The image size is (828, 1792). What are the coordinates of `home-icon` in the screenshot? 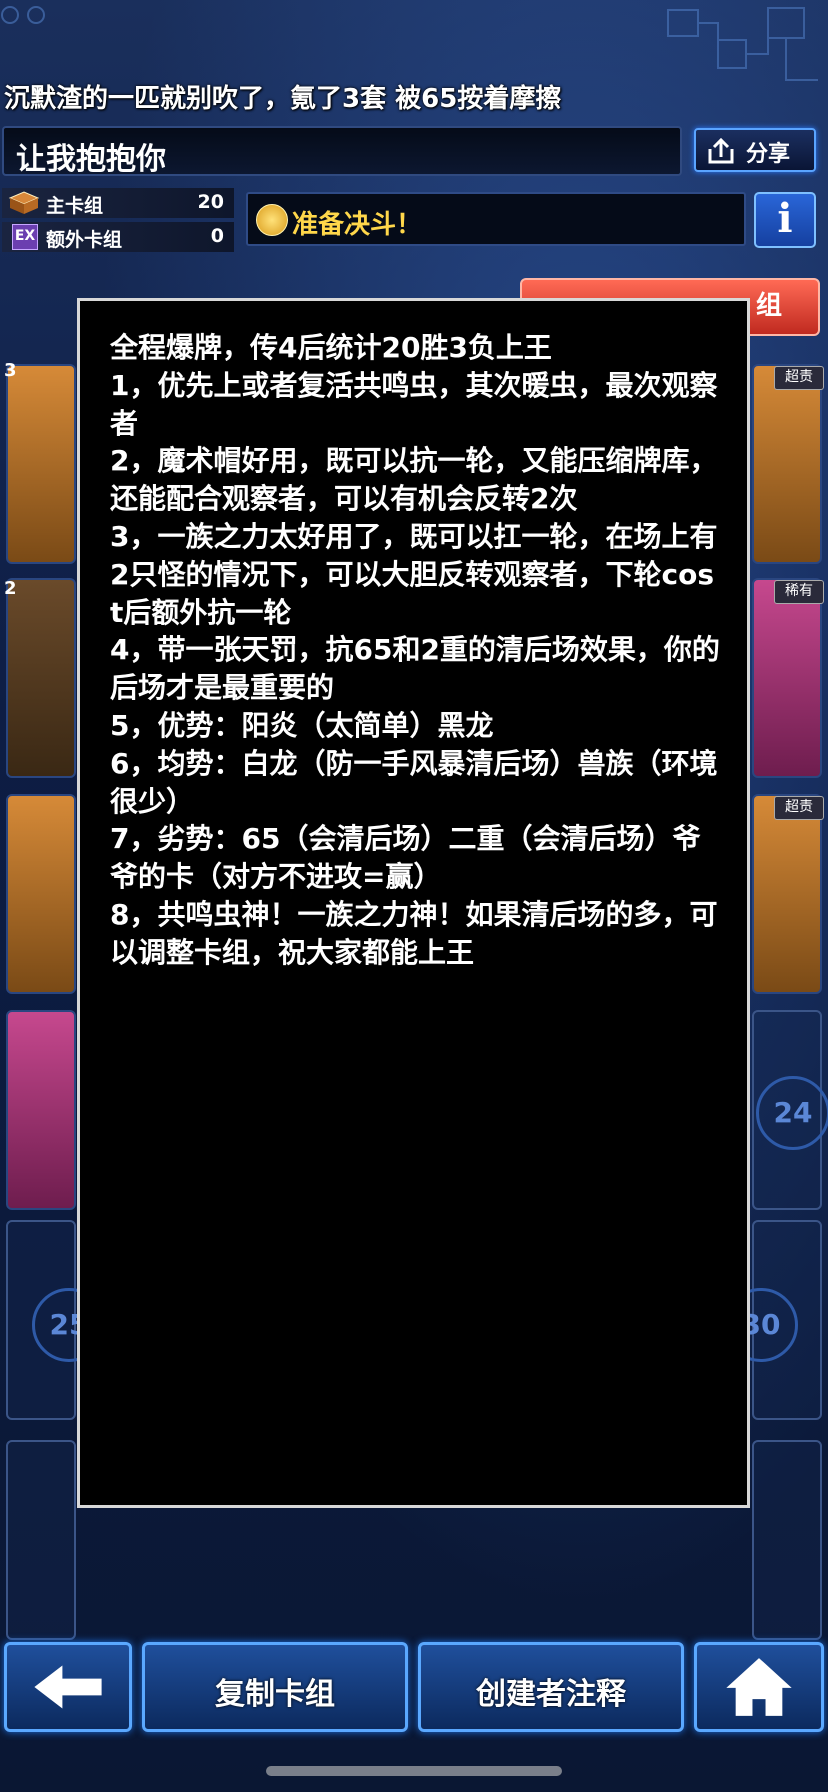 It's located at (759, 1687).